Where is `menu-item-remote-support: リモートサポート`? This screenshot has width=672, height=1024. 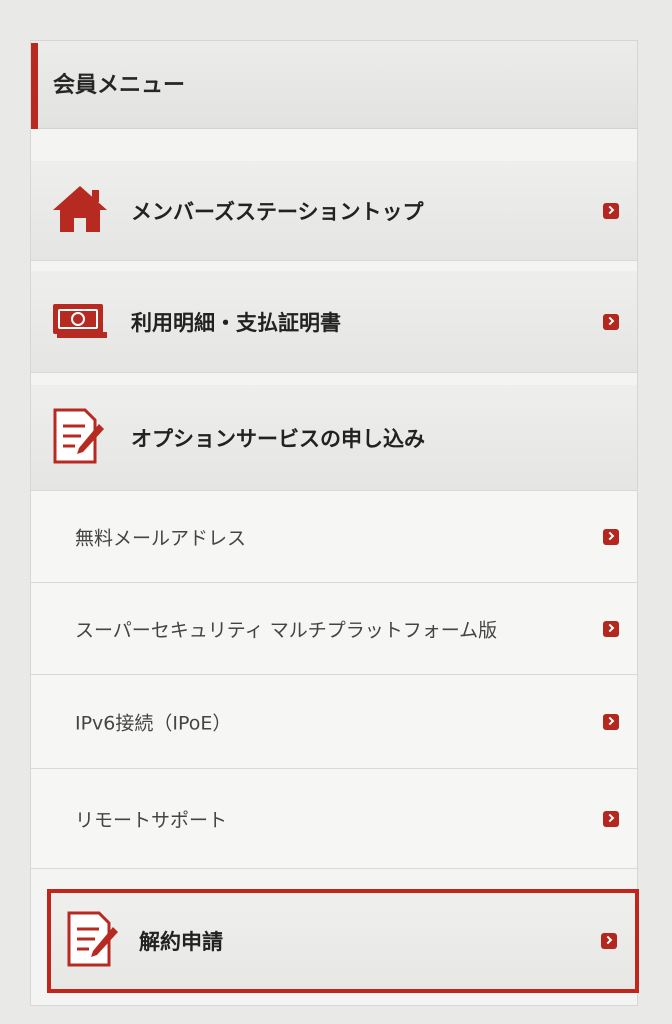 menu-item-remote-support: リモートサポート is located at coordinates (334, 819).